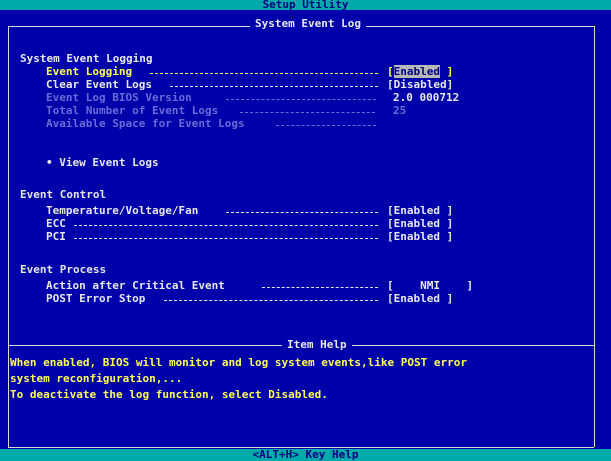  What do you see at coordinates (426, 97) in the screenshot?
I see `bios-version-value: 2.0 000712` at bounding box center [426, 97].